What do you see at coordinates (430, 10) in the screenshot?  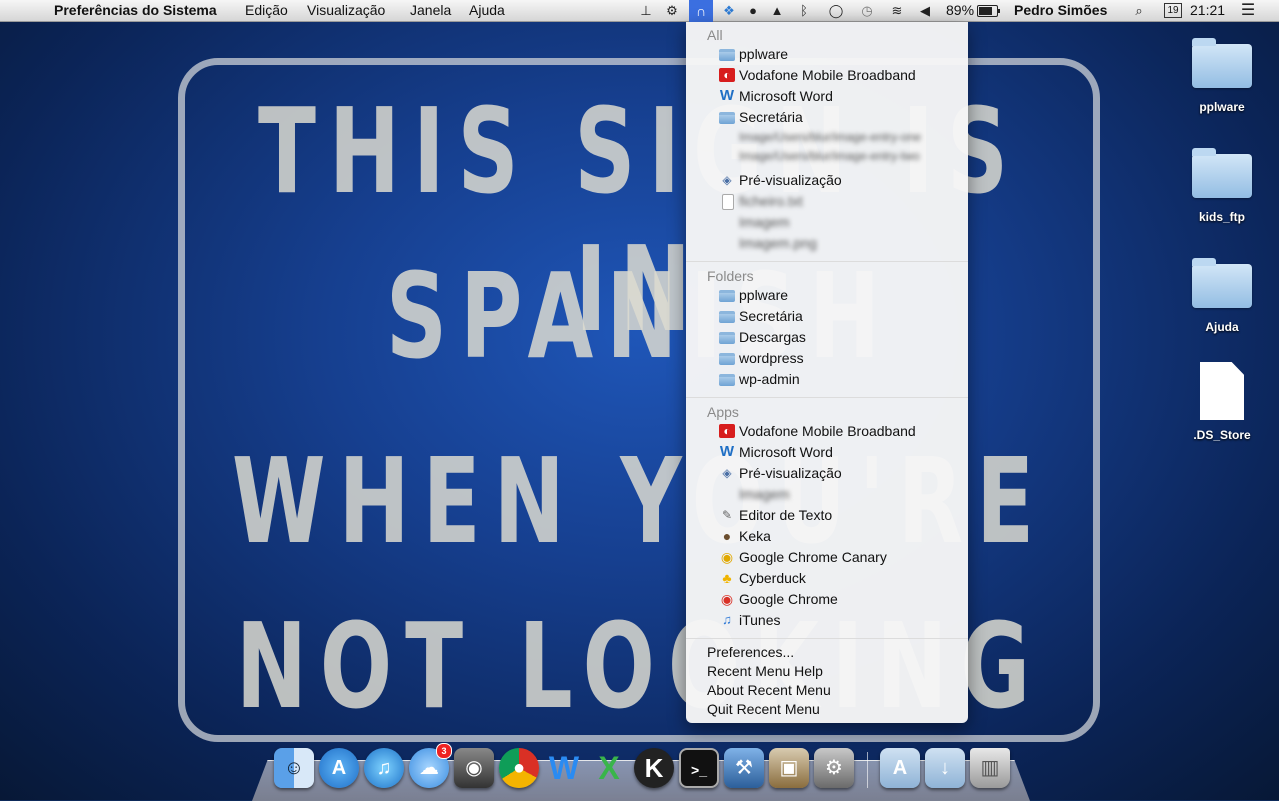 I see `menu-janela: Janela` at bounding box center [430, 10].